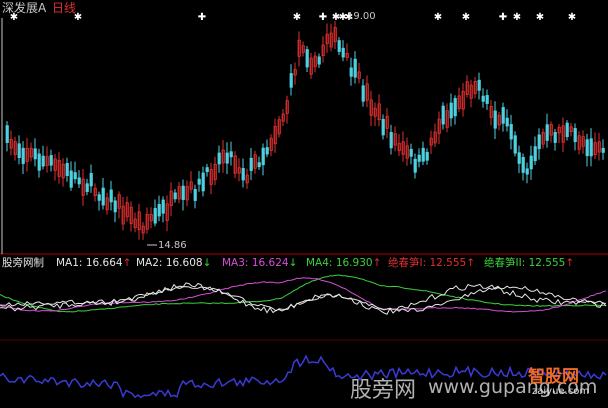 The height and width of the screenshot is (408, 608). Describe the element at coordinates (361, 16) in the screenshot. I see `high-price-label: 19.00` at that location.